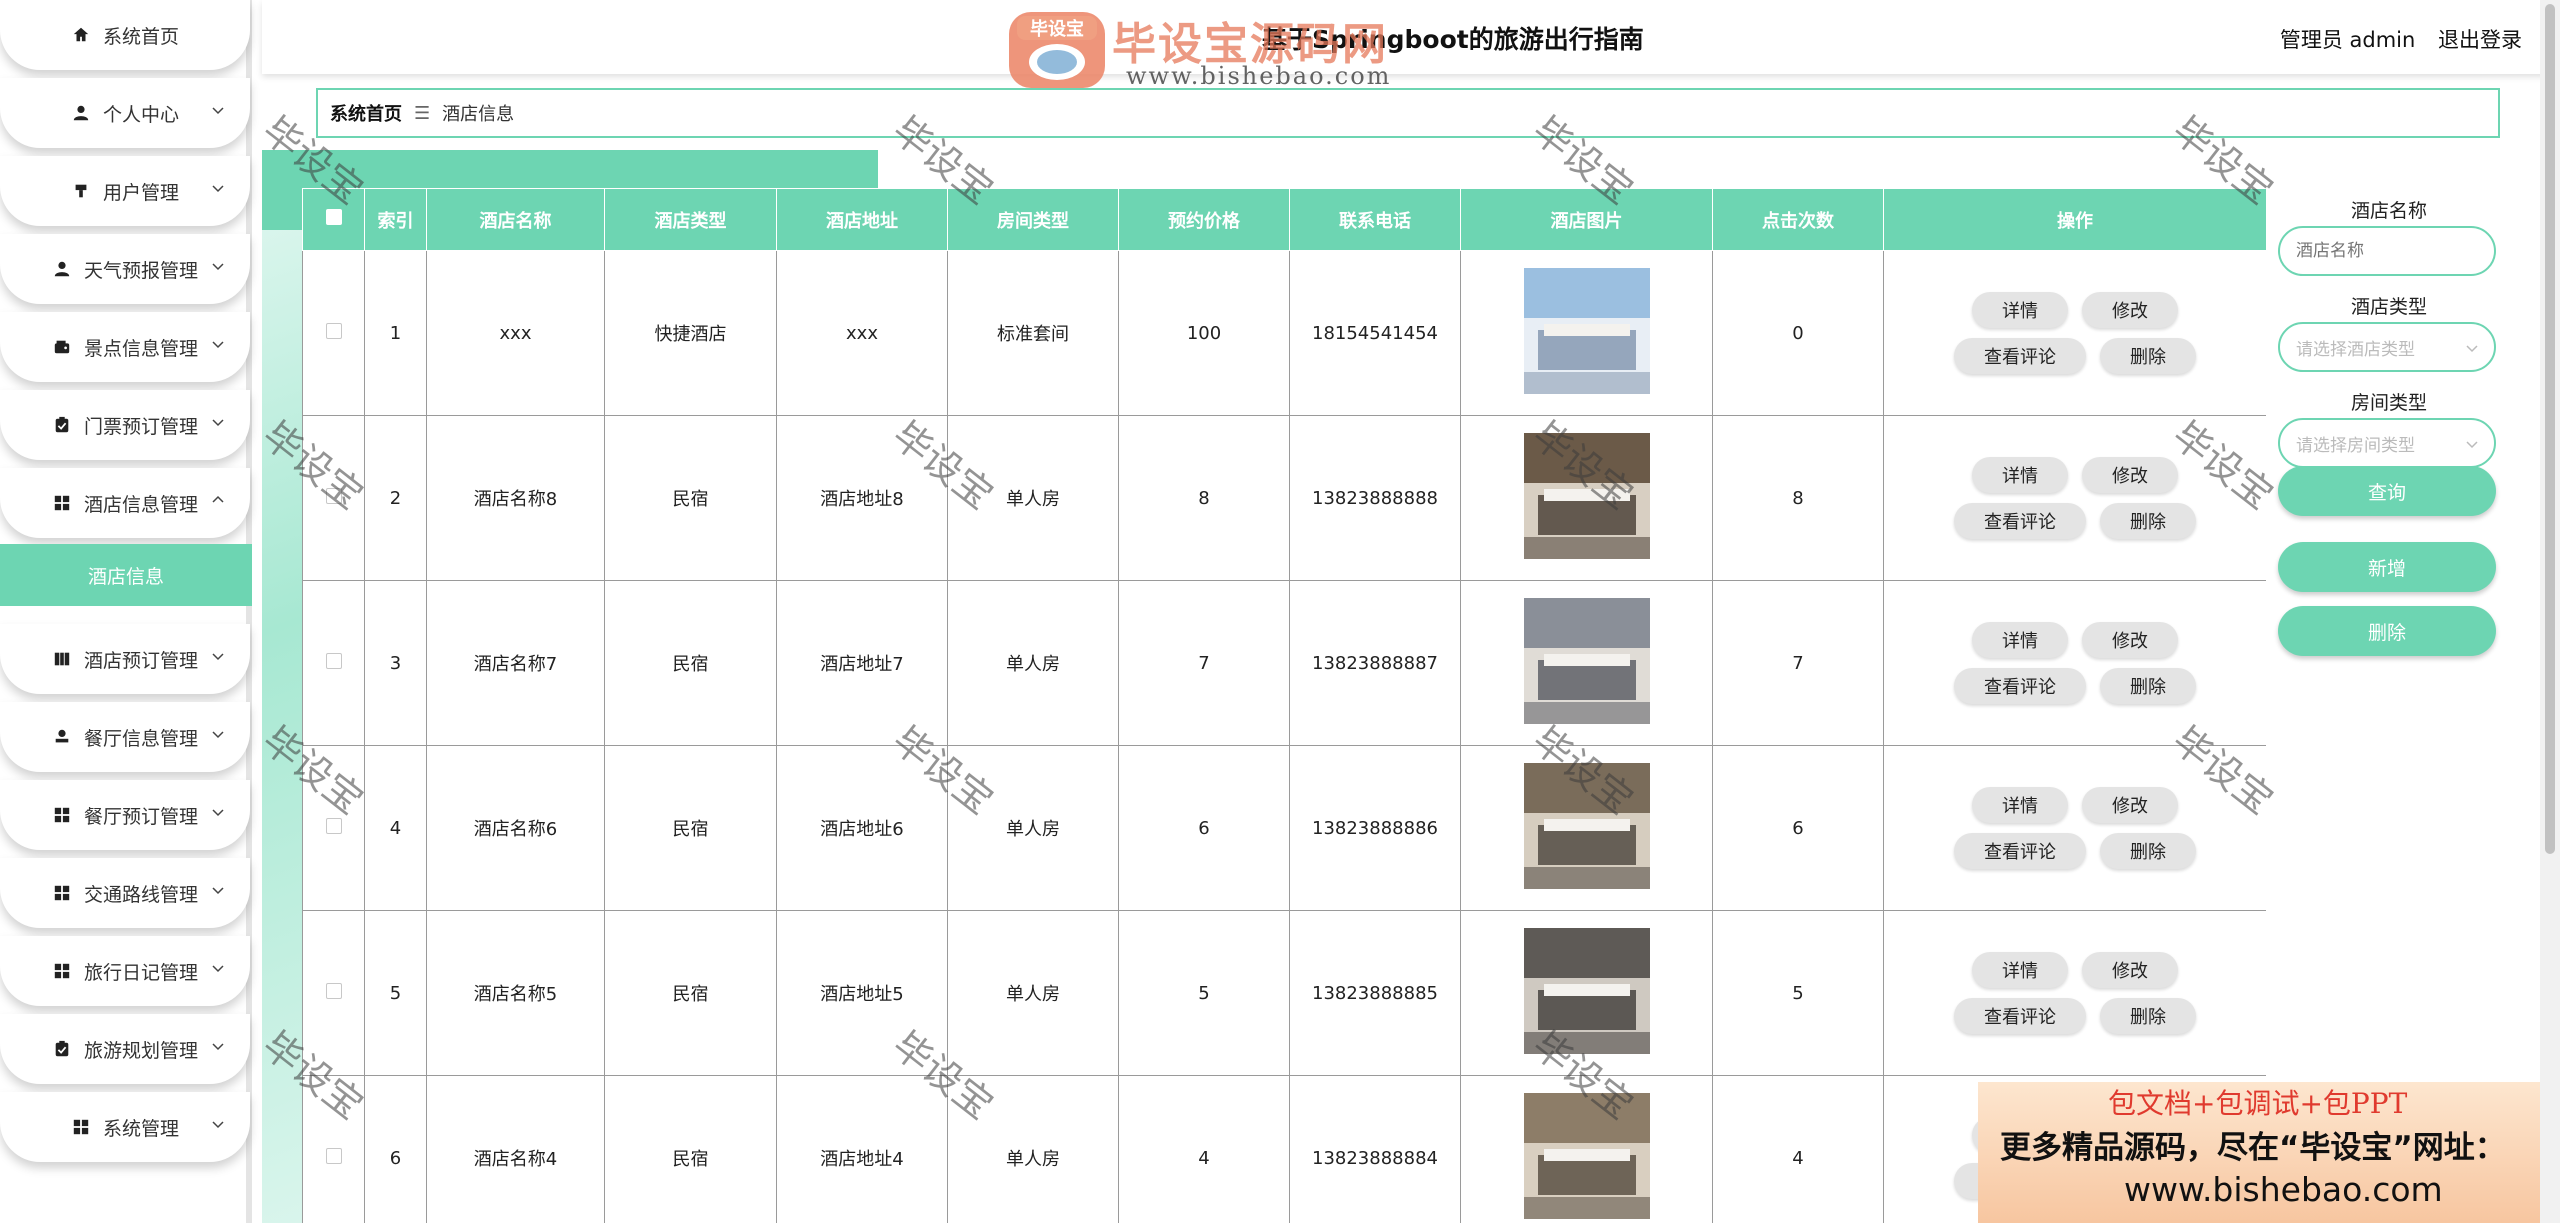 This screenshot has width=2560, height=1223. I want to click on cell-index: 2, so click(395, 498).